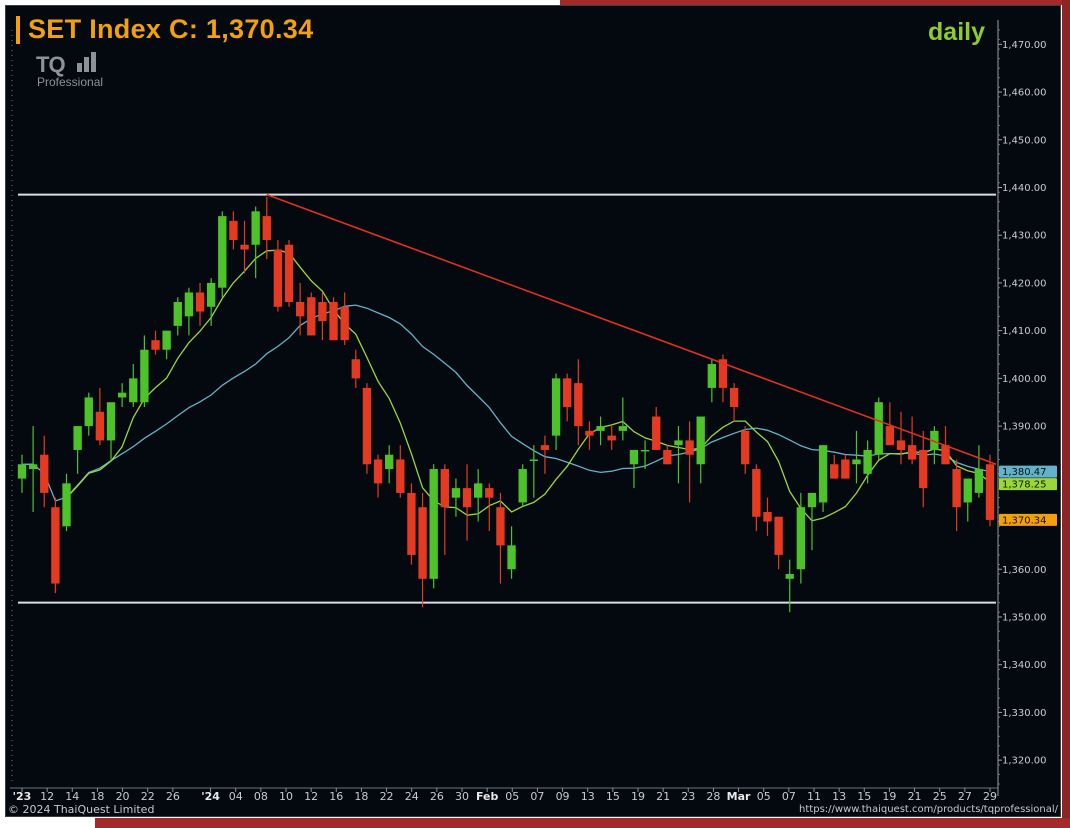  What do you see at coordinates (1024, 427) in the screenshot?
I see `y-tick-label: 1,390.00` at bounding box center [1024, 427].